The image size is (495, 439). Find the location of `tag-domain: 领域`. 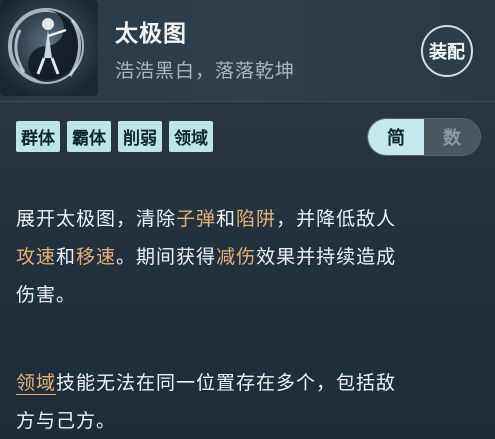

tag-domain: 领域 is located at coordinates (191, 136).